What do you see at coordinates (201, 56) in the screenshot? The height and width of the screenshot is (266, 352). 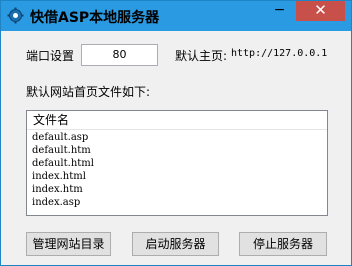 I see `homepage-label: 默认主页:` at bounding box center [201, 56].